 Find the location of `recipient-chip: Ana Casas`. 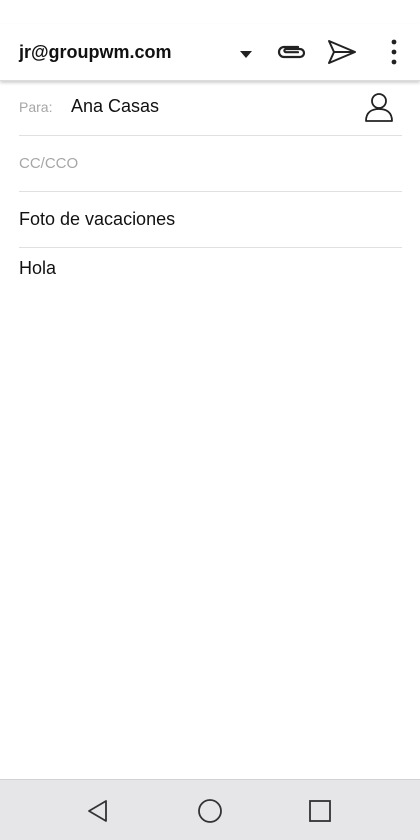

recipient-chip: Ana Casas is located at coordinates (115, 106).